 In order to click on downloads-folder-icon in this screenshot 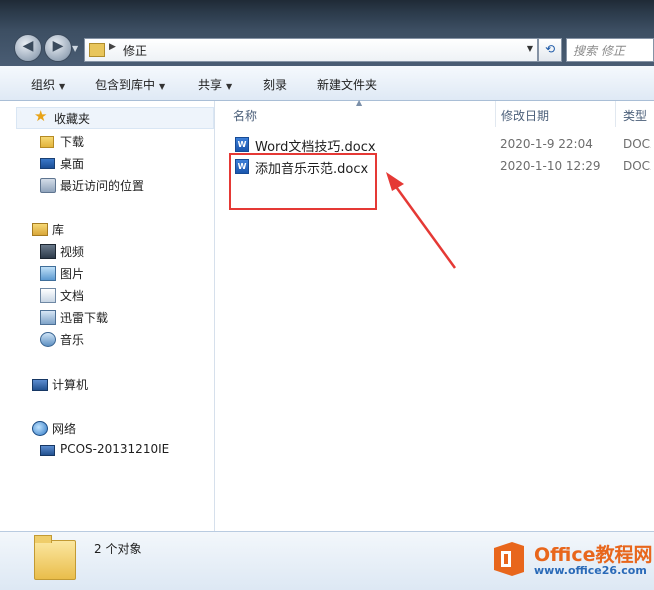, I will do `click(47, 142)`.